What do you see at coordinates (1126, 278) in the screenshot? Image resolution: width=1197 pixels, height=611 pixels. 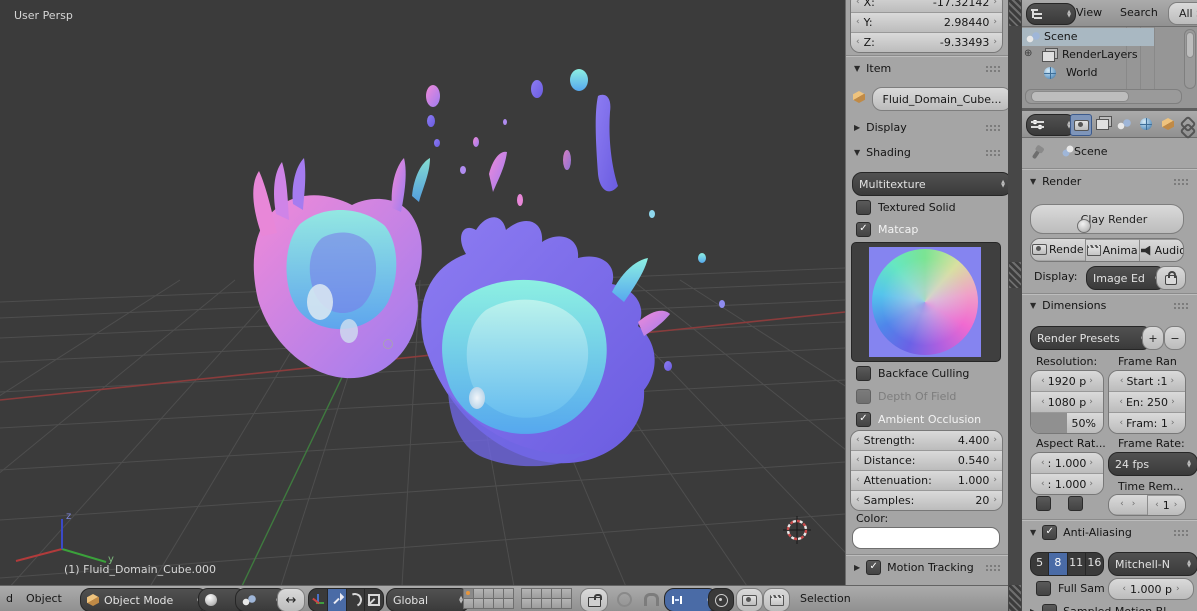 I see `render-display-dropdown: Image Ed ▲▼` at bounding box center [1126, 278].